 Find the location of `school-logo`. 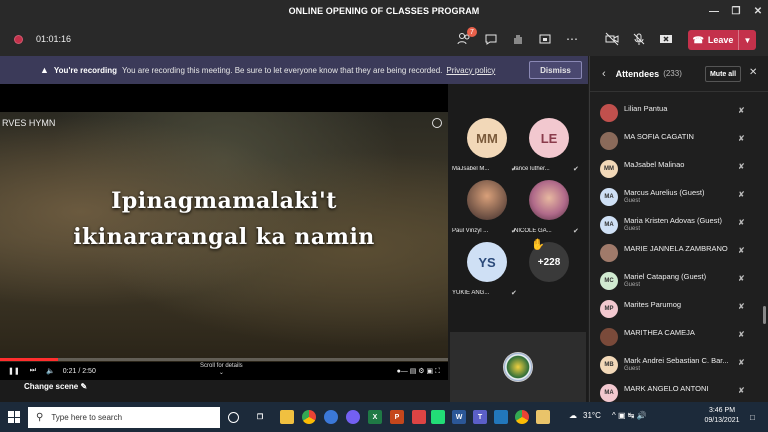

school-logo is located at coordinates (518, 367).